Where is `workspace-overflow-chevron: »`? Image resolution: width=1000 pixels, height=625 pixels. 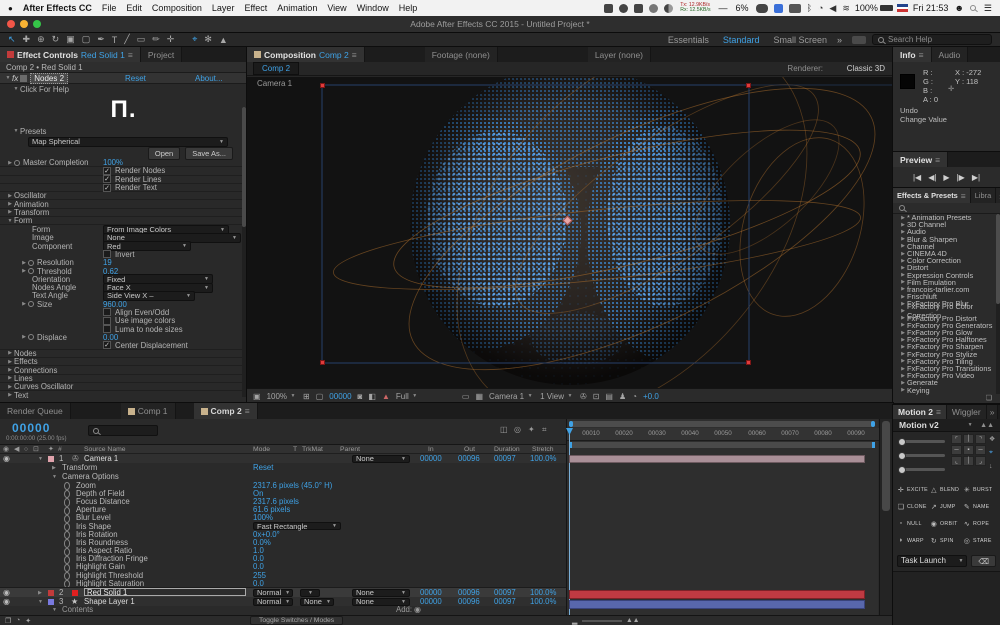 workspace-overflow-chevron: » is located at coordinates (839, 40).